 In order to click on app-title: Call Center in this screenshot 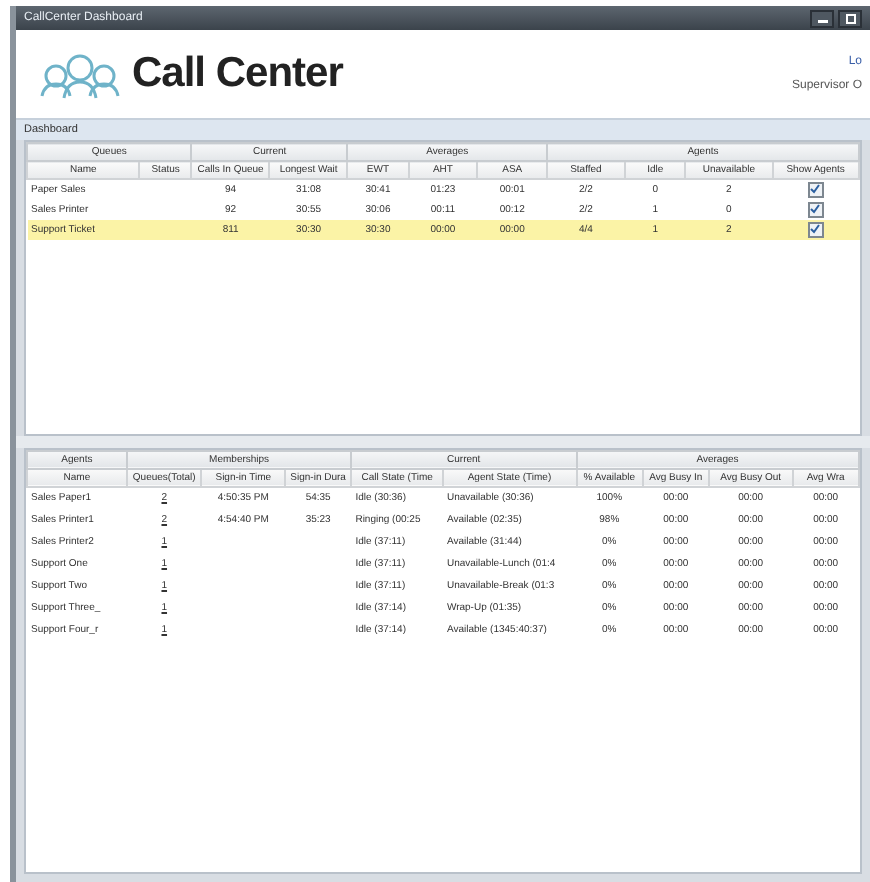, I will do `click(237, 74)`.